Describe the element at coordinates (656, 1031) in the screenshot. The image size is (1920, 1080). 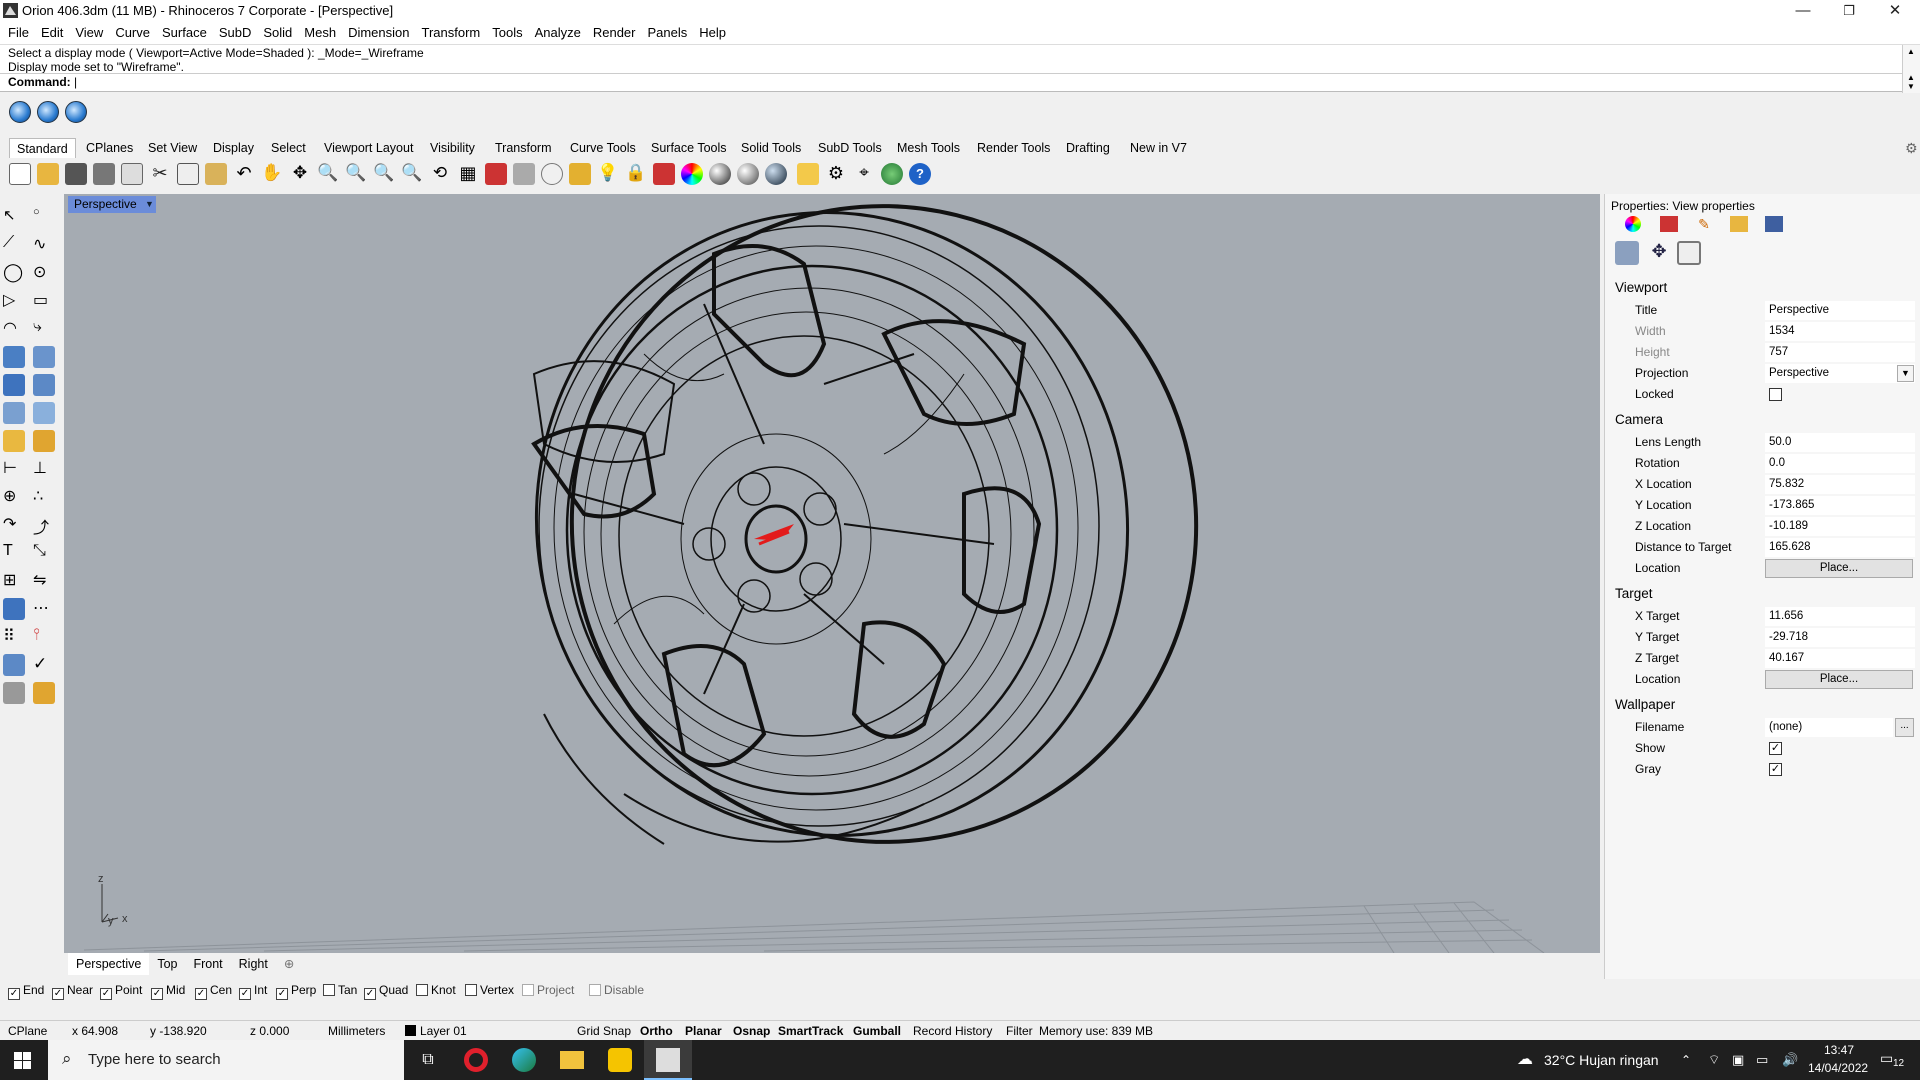
I see `ortho-toggle: Ortho` at that location.